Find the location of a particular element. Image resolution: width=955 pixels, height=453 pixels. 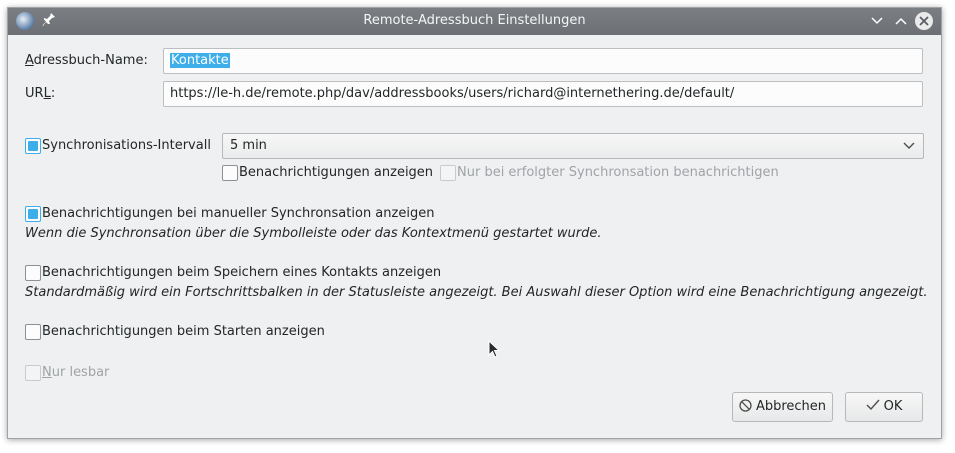

cancel-button: Abbrechen is located at coordinates (782, 407).